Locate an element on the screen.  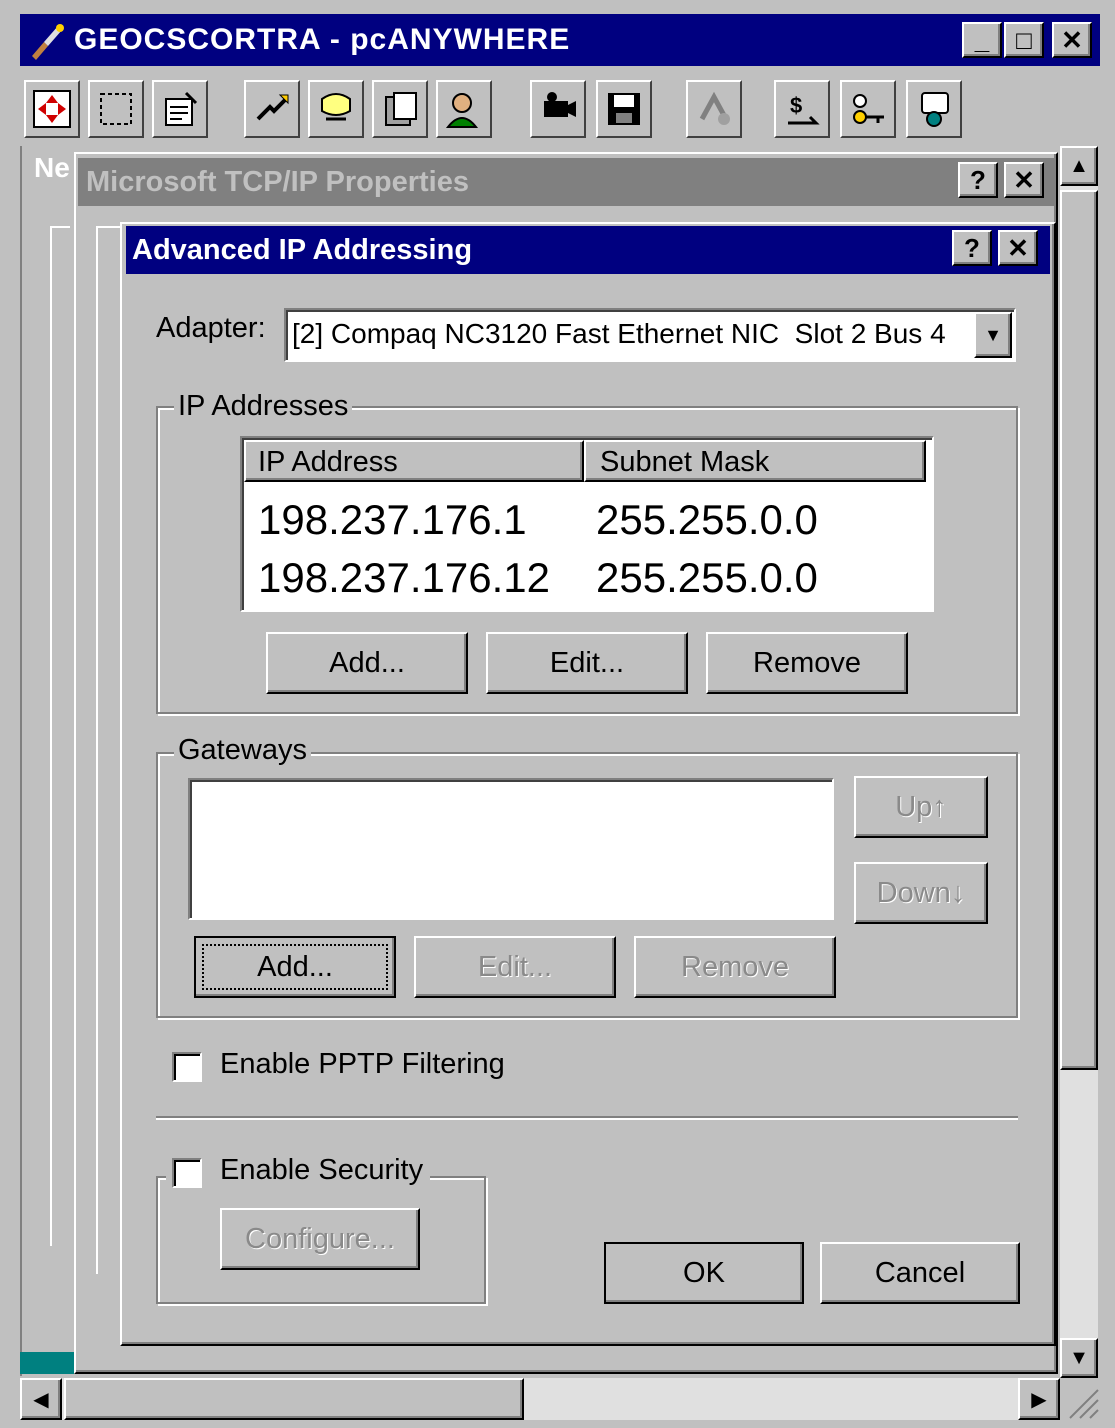
ip-address-cell: 198.237.176.12 is located at coordinates (404, 577).